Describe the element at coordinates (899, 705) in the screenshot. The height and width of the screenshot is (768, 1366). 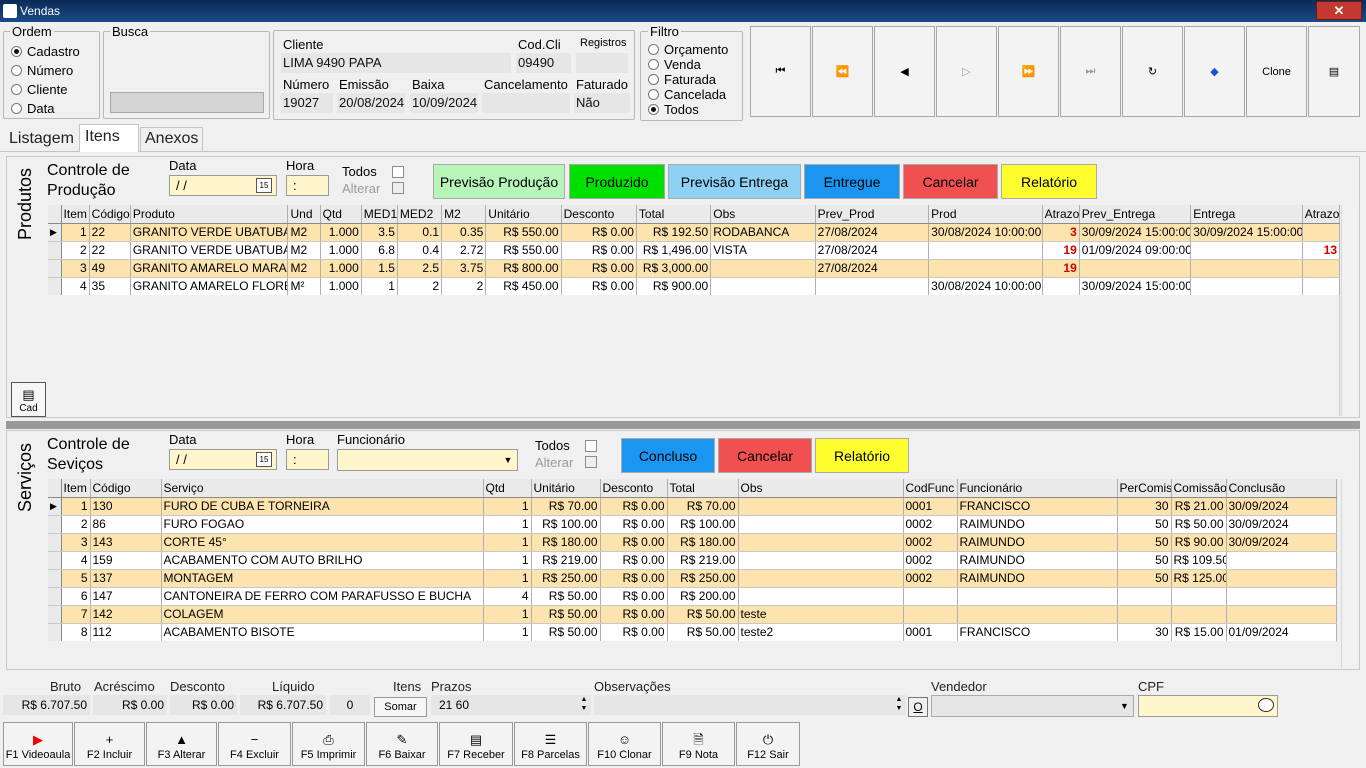
I see `observacoes-spin-icon: ▲ ▼` at that location.